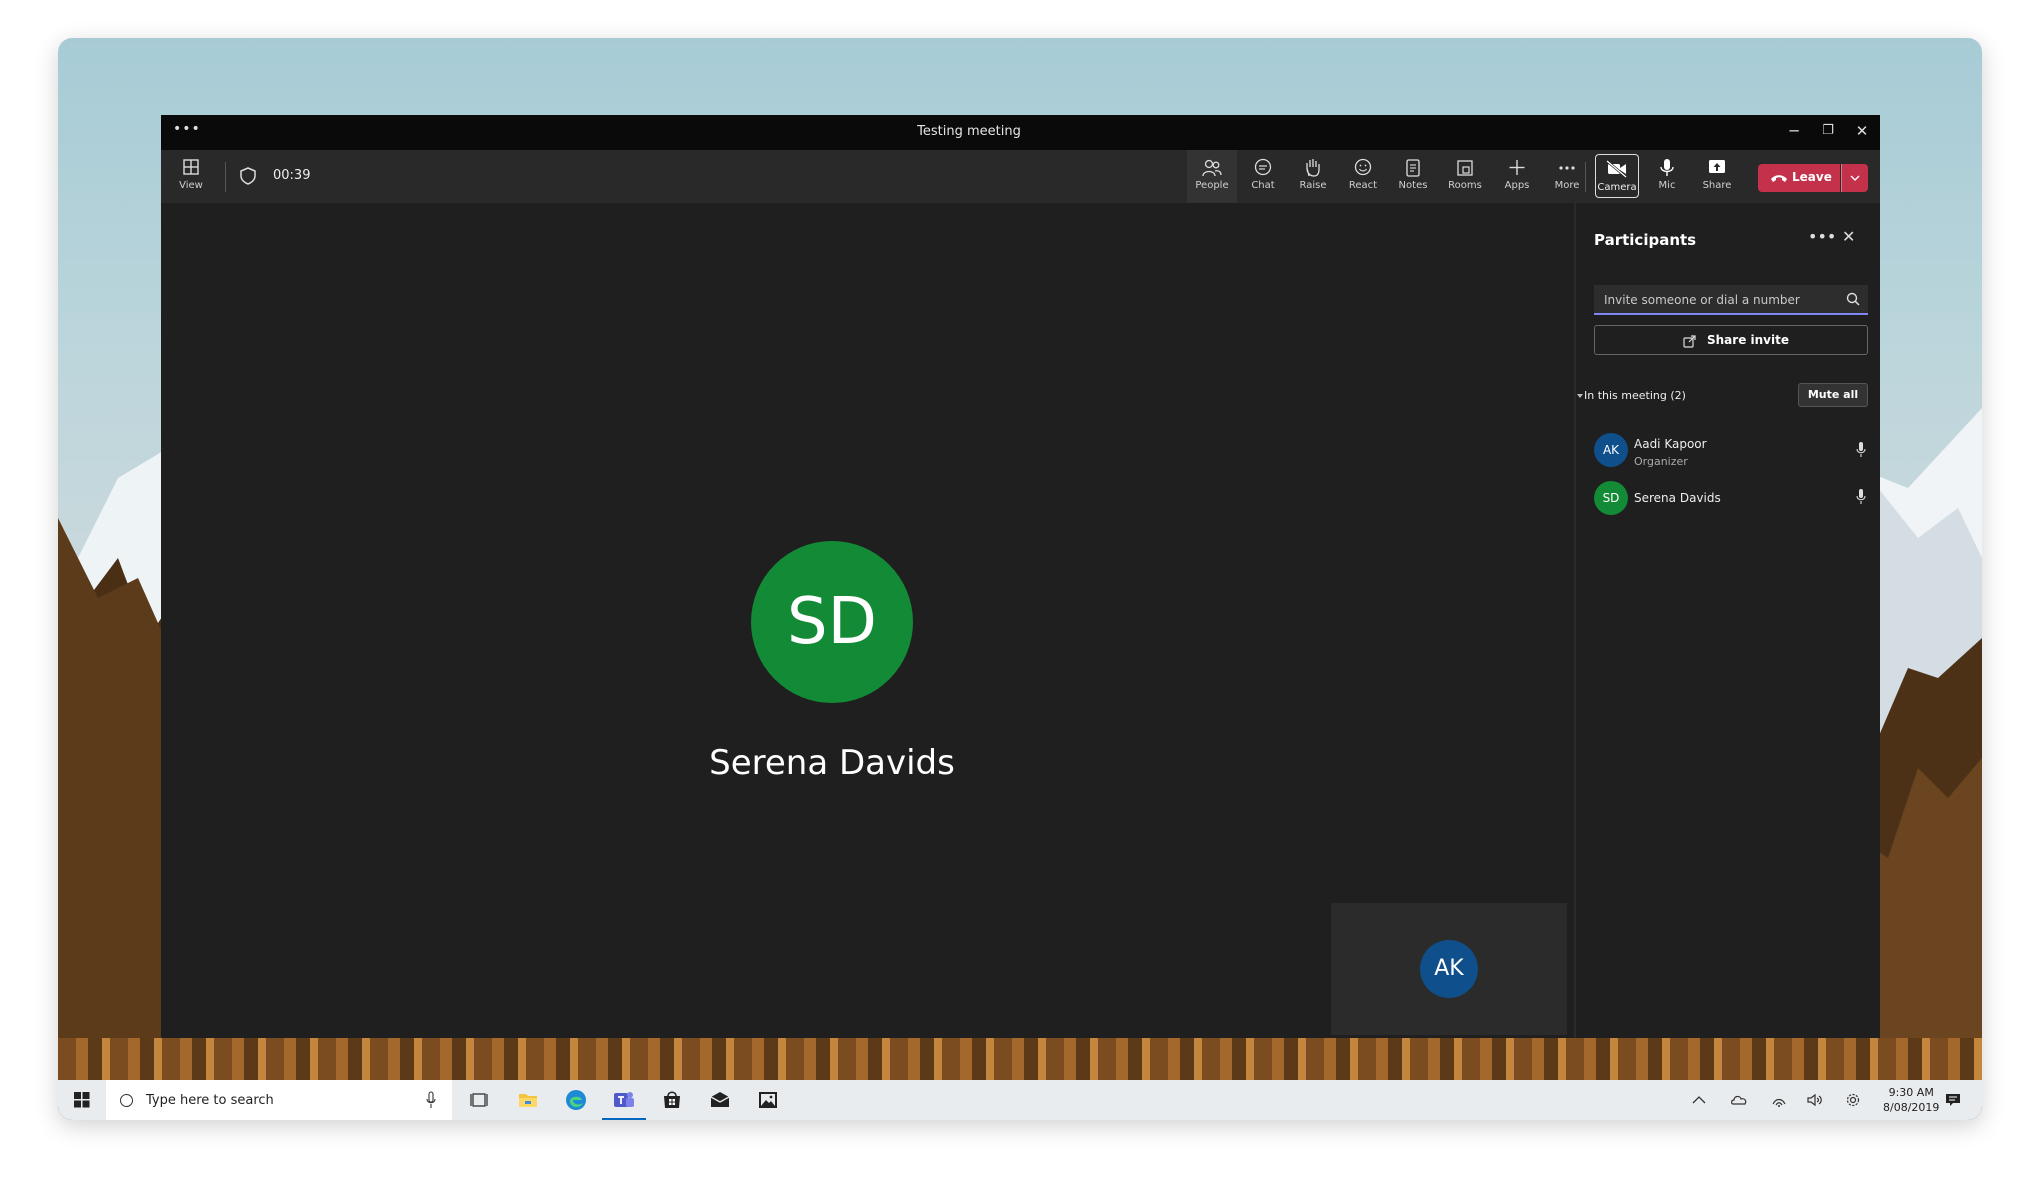 Image resolution: width=2036 pixels, height=1196 pixels. I want to click on avatar: SD, so click(1611, 498).